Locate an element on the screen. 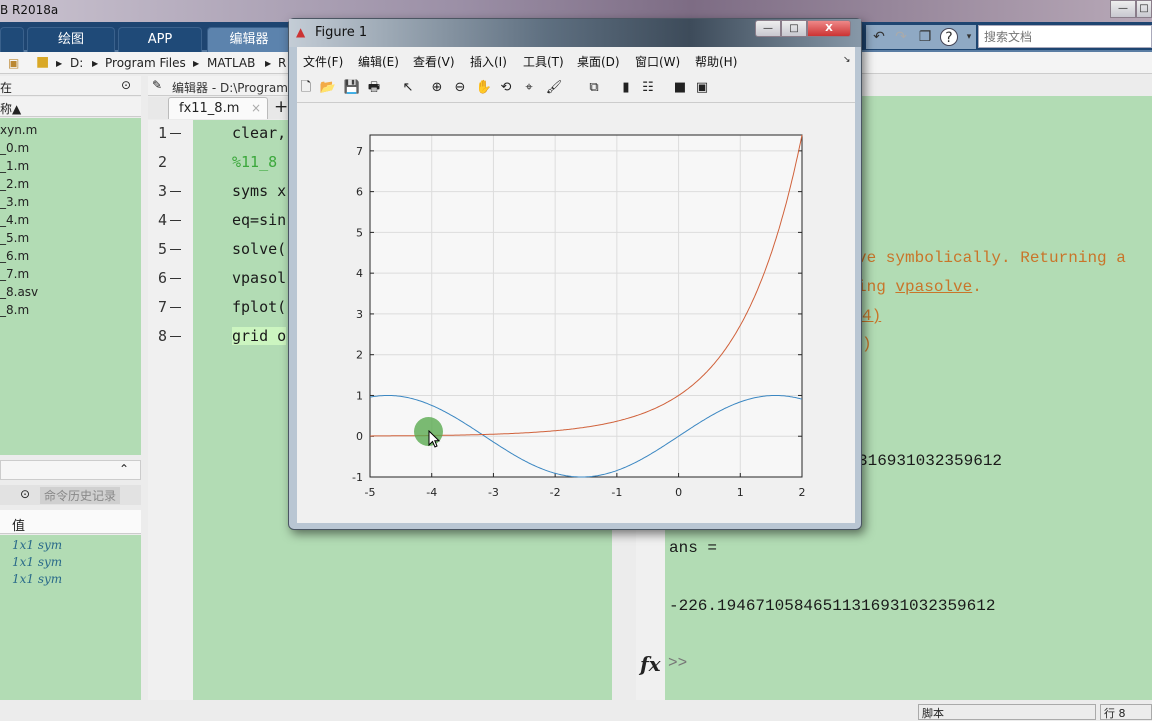 This screenshot has width=1152, height=721. figure-menu-item: 帮助(H) is located at coordinates (716, 61).